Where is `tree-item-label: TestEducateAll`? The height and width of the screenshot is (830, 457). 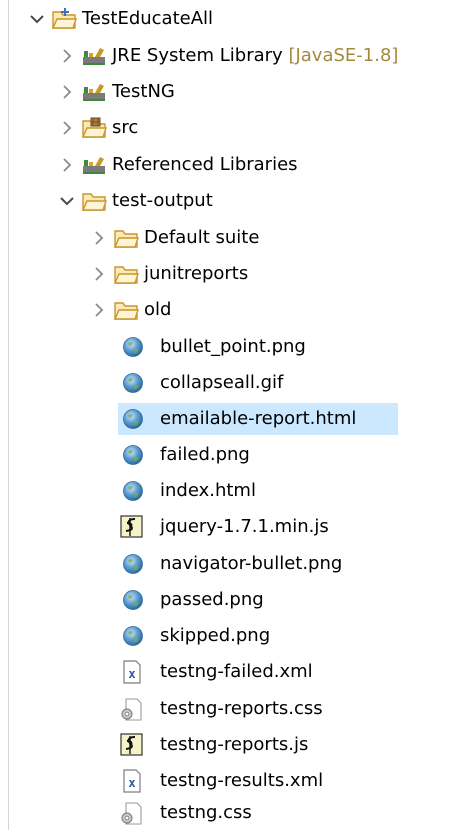 tree-item-label: TestEducateAll is located at coordinates (148, 18).